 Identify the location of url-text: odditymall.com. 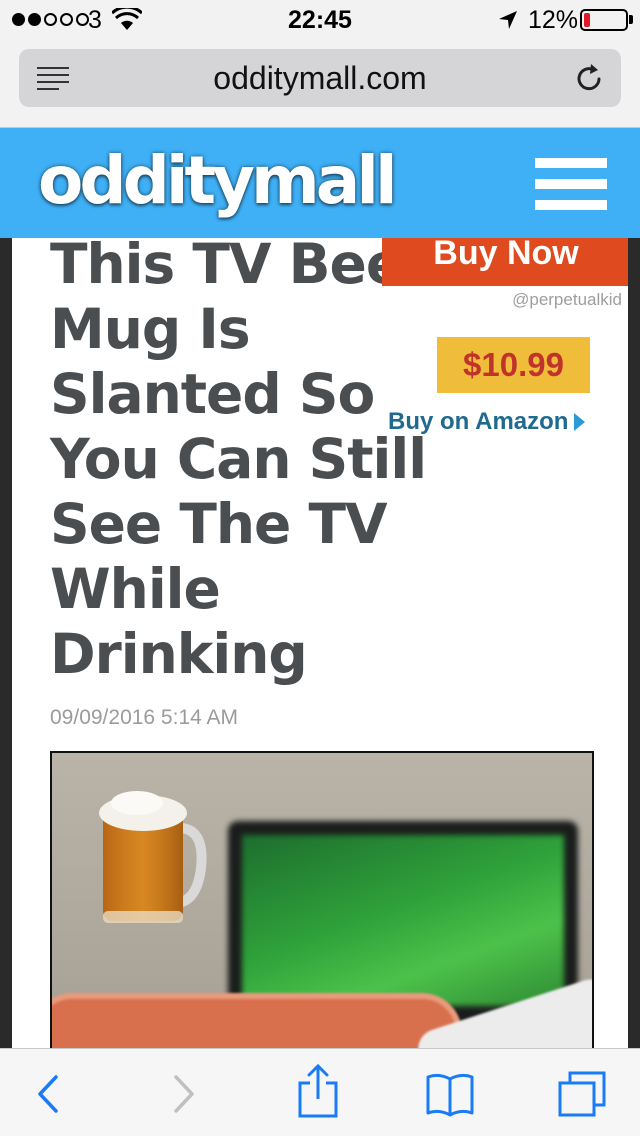
(320, 78).